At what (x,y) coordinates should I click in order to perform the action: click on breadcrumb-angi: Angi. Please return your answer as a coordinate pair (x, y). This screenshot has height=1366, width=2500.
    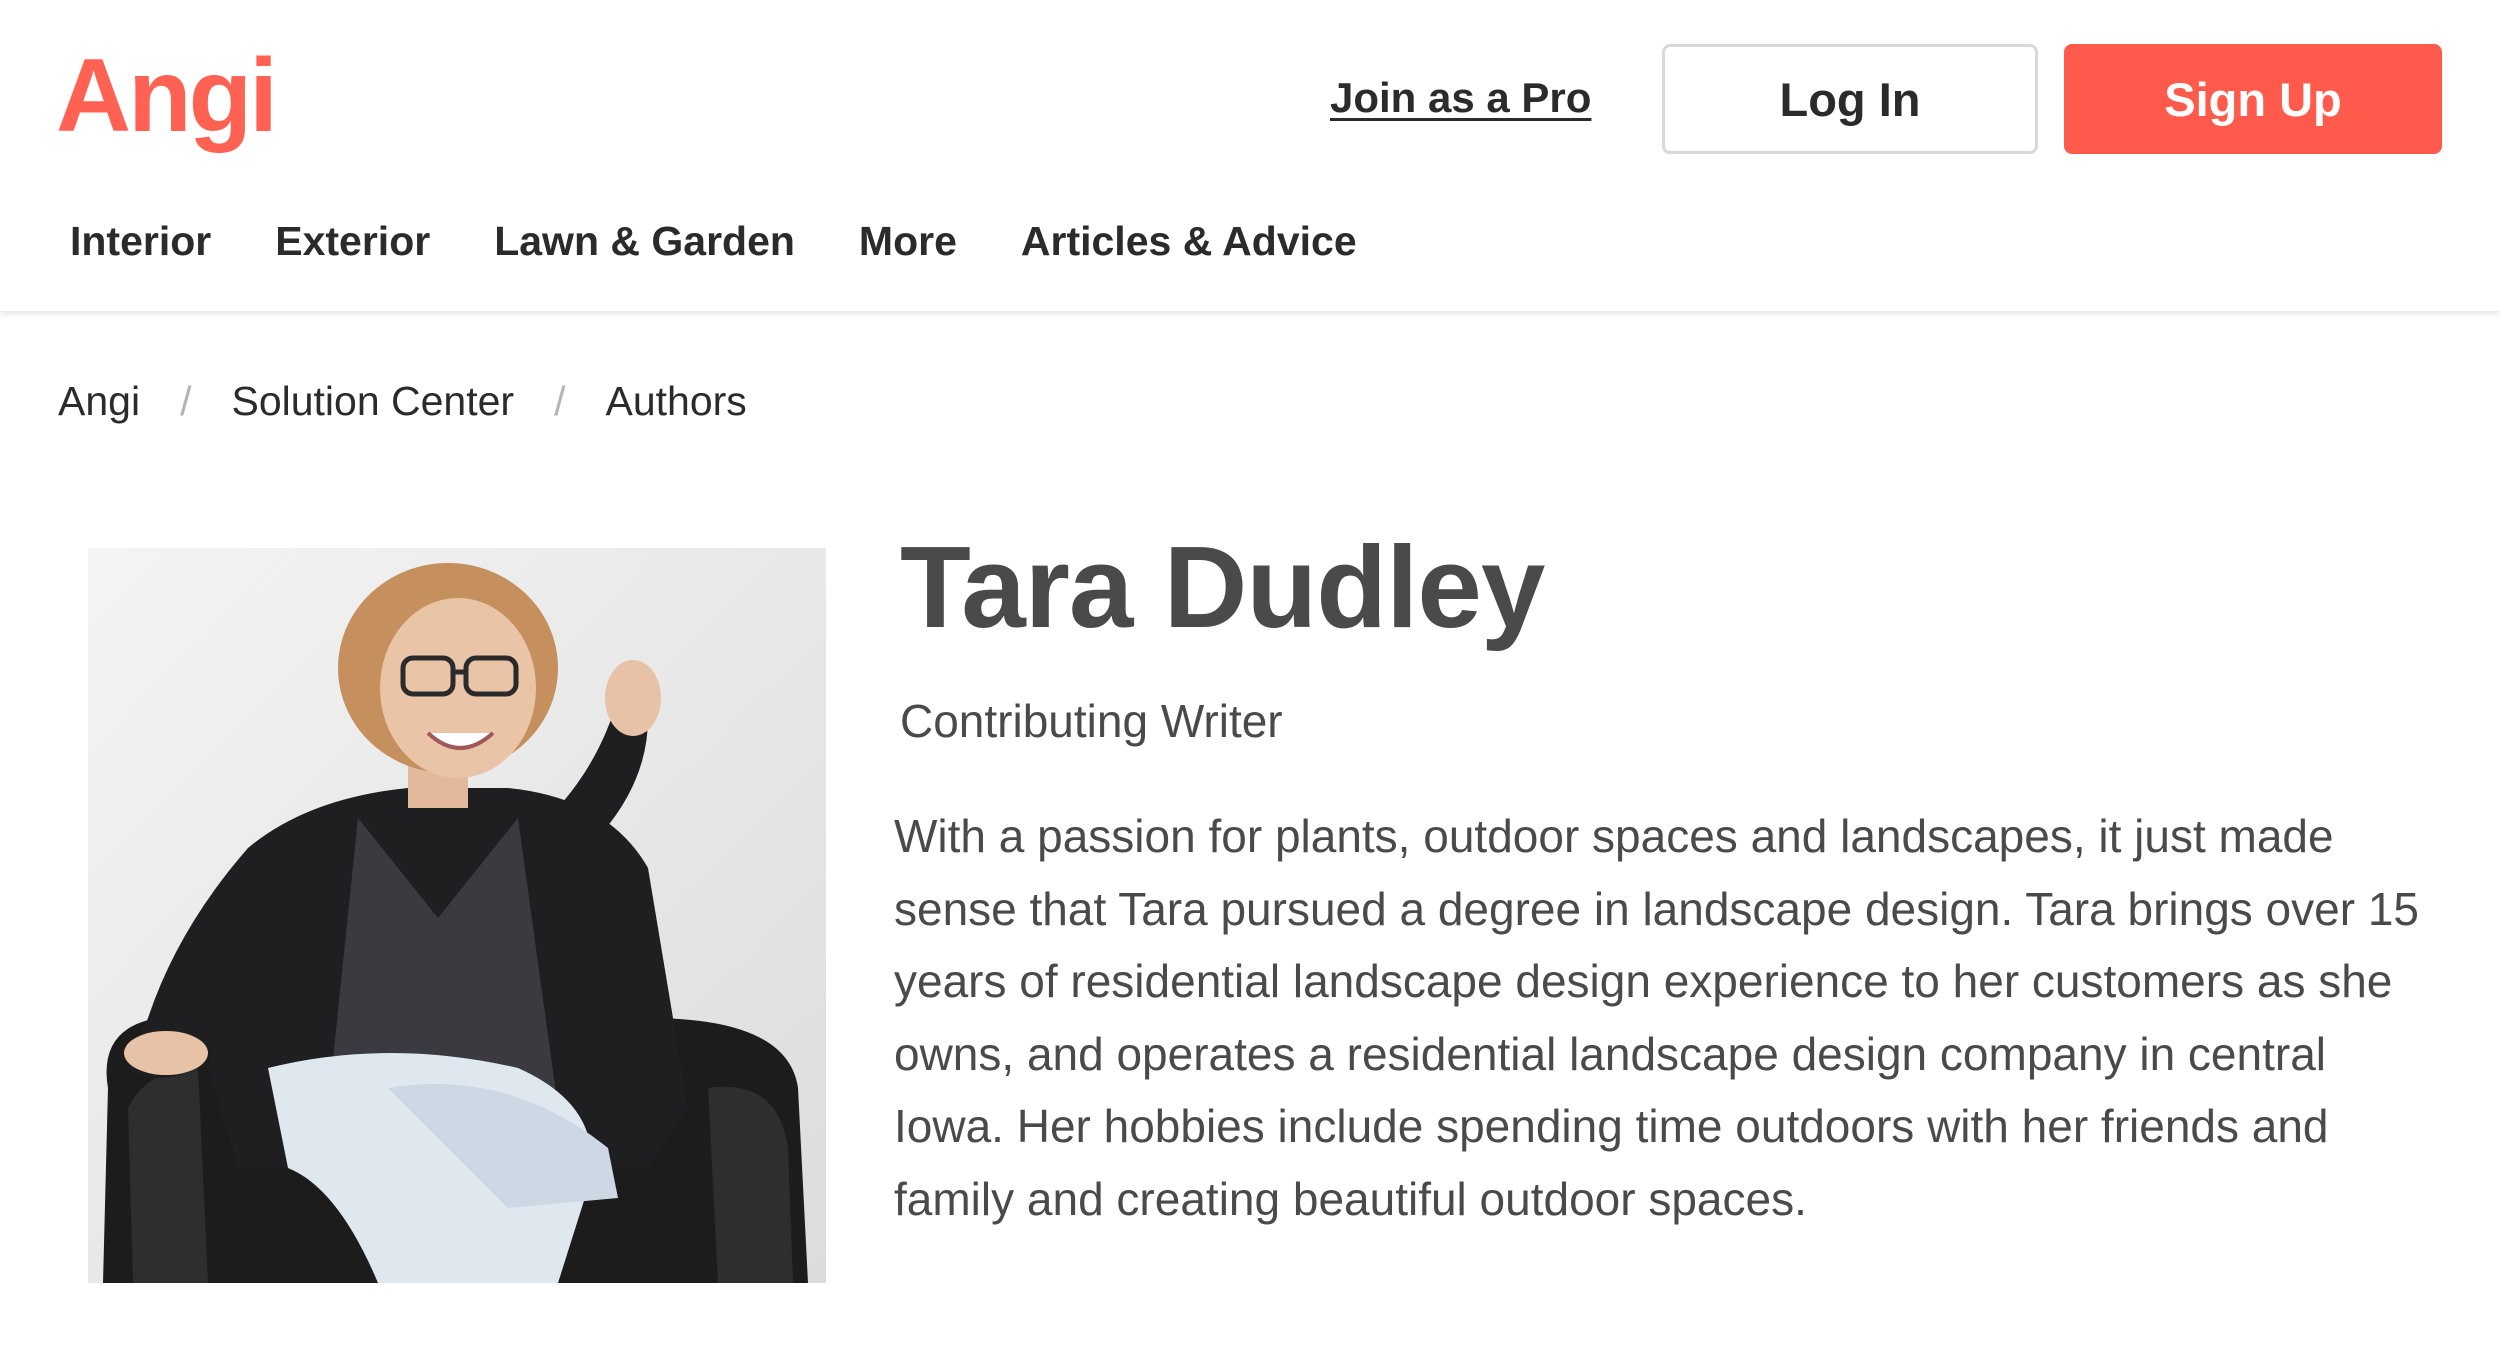
    Looking at the image, I should click on (99, 401).